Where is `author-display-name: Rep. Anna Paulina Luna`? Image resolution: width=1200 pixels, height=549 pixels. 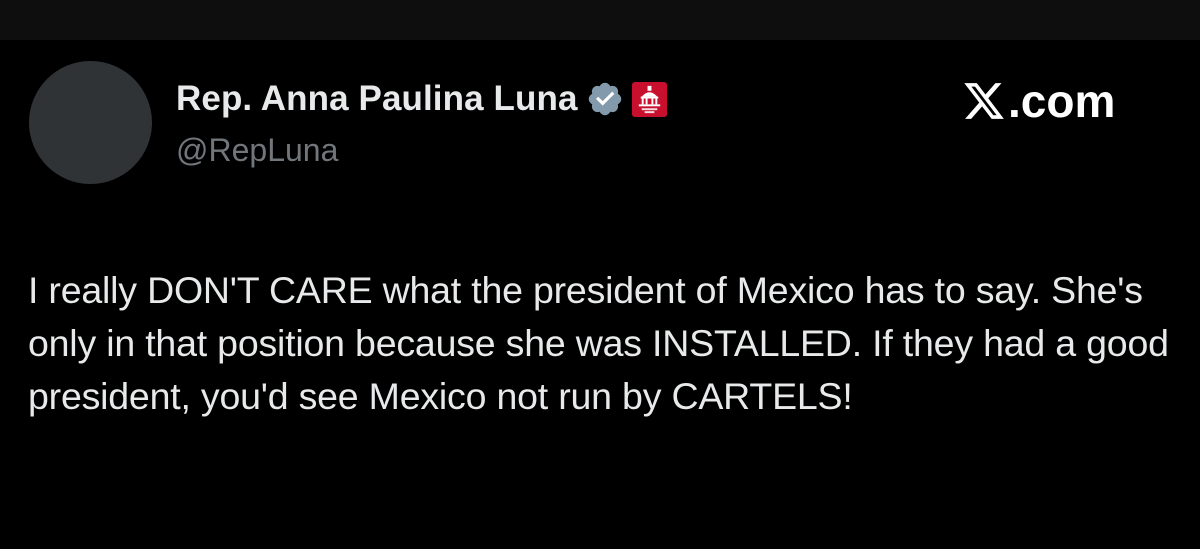
author-display-name: Rep. Anna Paulina Luna is located at coordinates (377, 99).